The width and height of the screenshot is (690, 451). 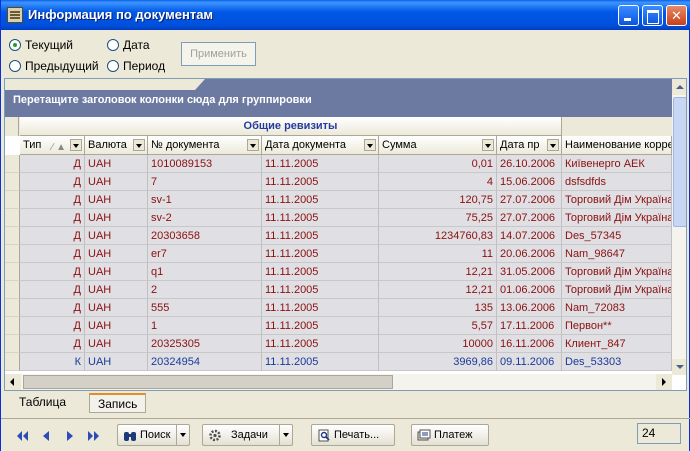 I want to click on close-button: ✕, so click(x=676, y=15).